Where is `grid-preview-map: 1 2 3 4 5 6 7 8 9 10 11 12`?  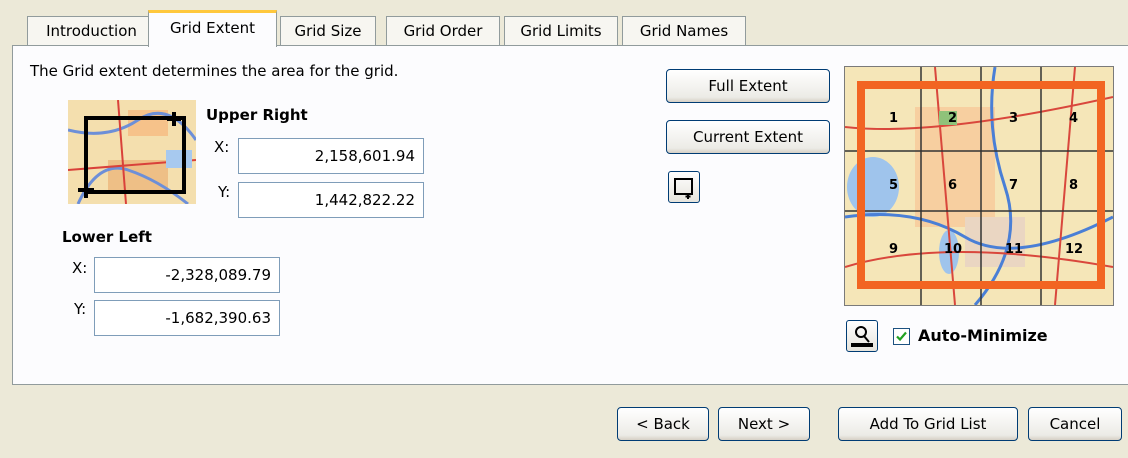 grid-preview-map: 1 2 3 4 5 6 7 8 9 10 11 12 is located at coordinates (979, 186).